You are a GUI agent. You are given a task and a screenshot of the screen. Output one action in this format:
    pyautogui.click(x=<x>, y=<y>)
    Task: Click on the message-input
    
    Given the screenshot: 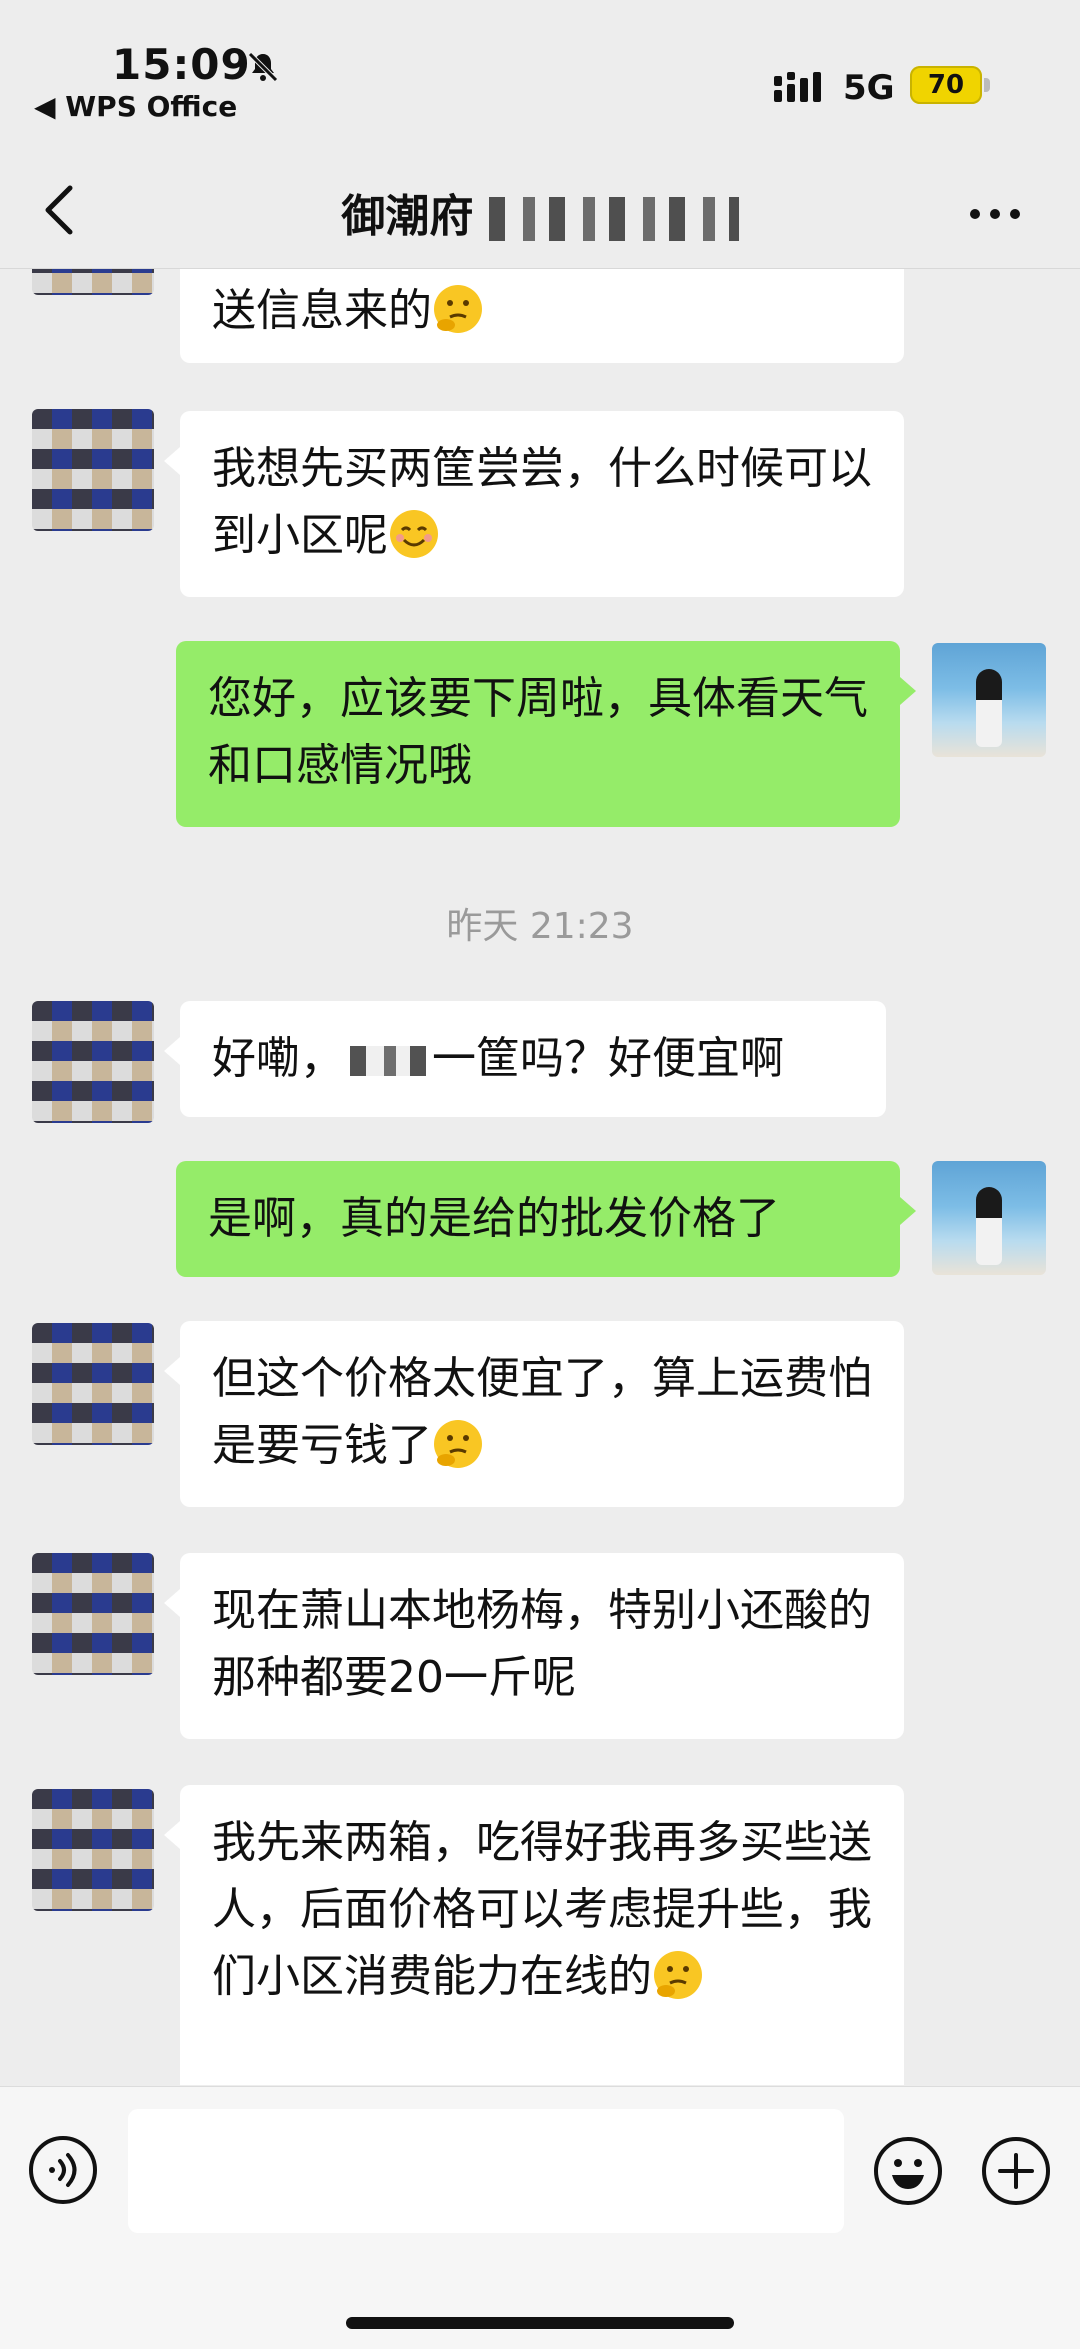 What is the action you would take?
    pyautogui.click(x=486, y=2171)
    